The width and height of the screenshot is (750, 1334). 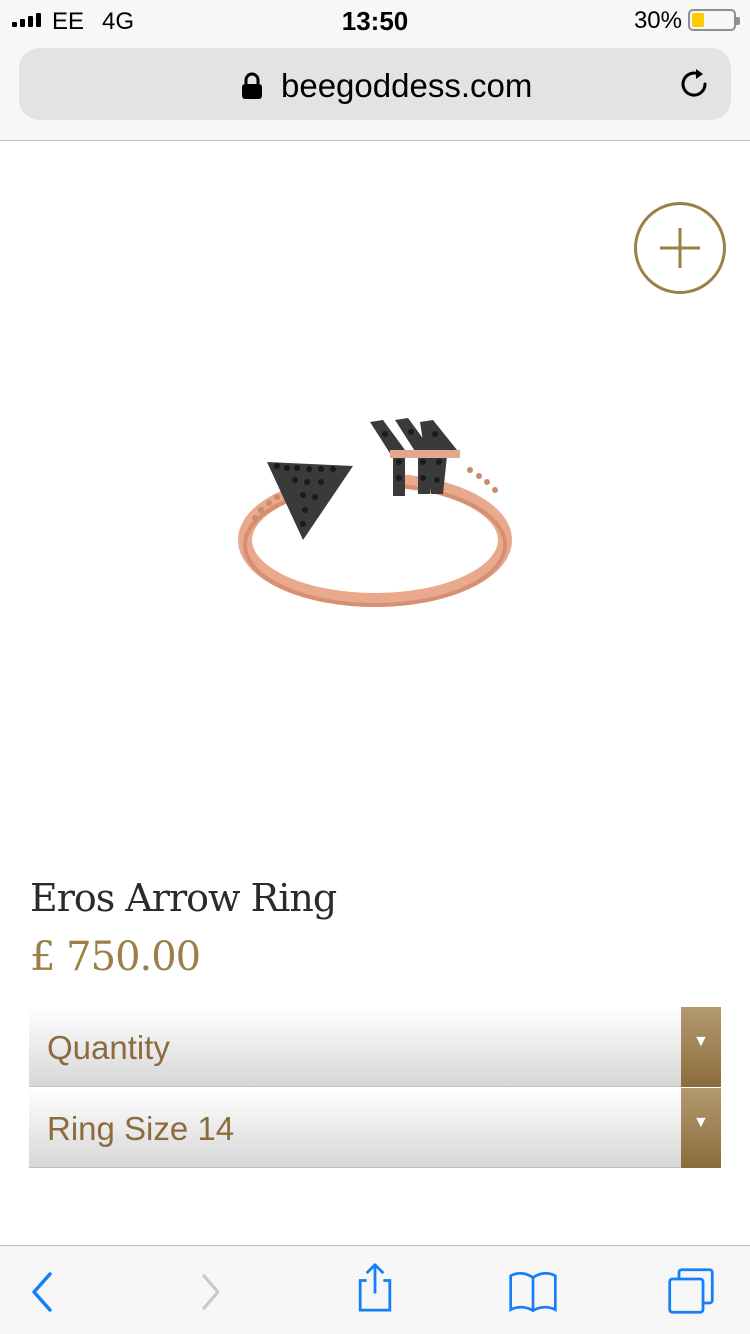 I want to click on zoom-plus-button, so click(x=680, y=248).